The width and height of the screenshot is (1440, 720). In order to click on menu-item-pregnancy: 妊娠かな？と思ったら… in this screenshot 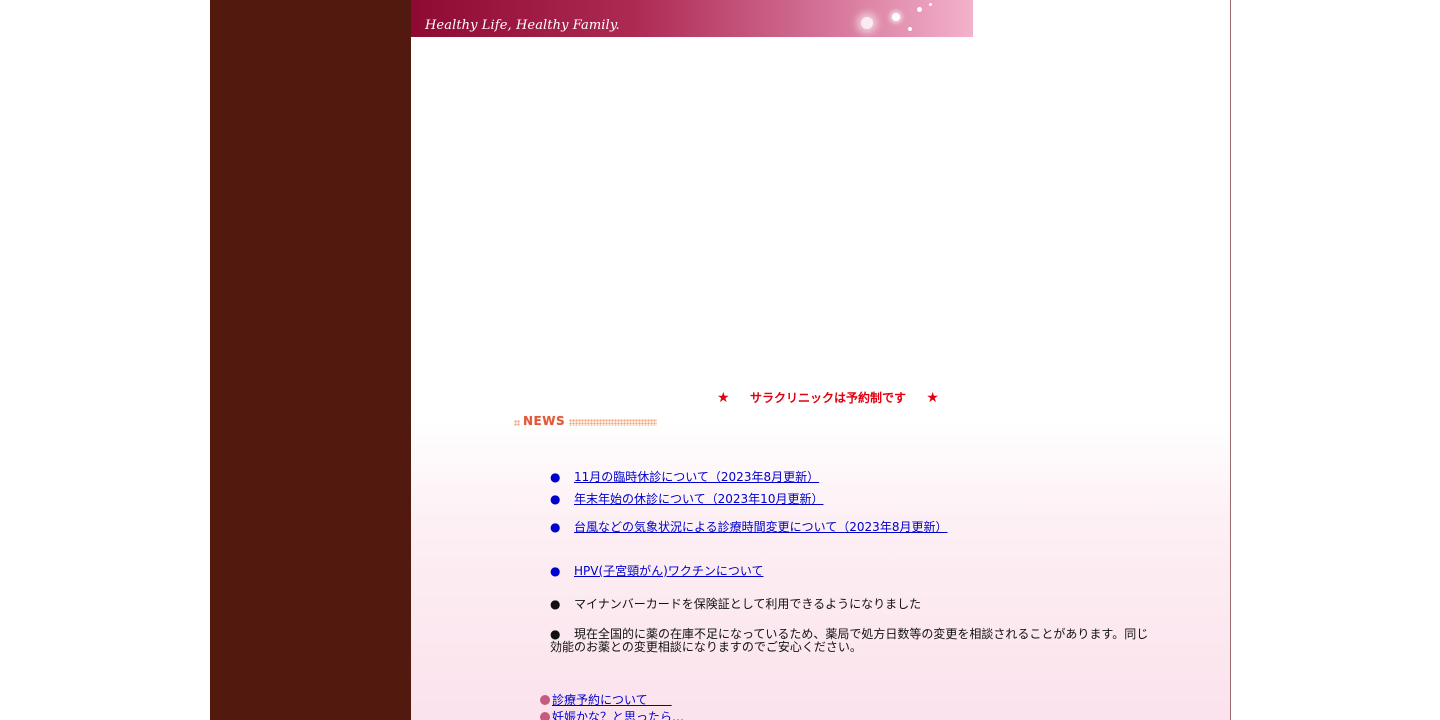, I will do `click(612, 714)`.